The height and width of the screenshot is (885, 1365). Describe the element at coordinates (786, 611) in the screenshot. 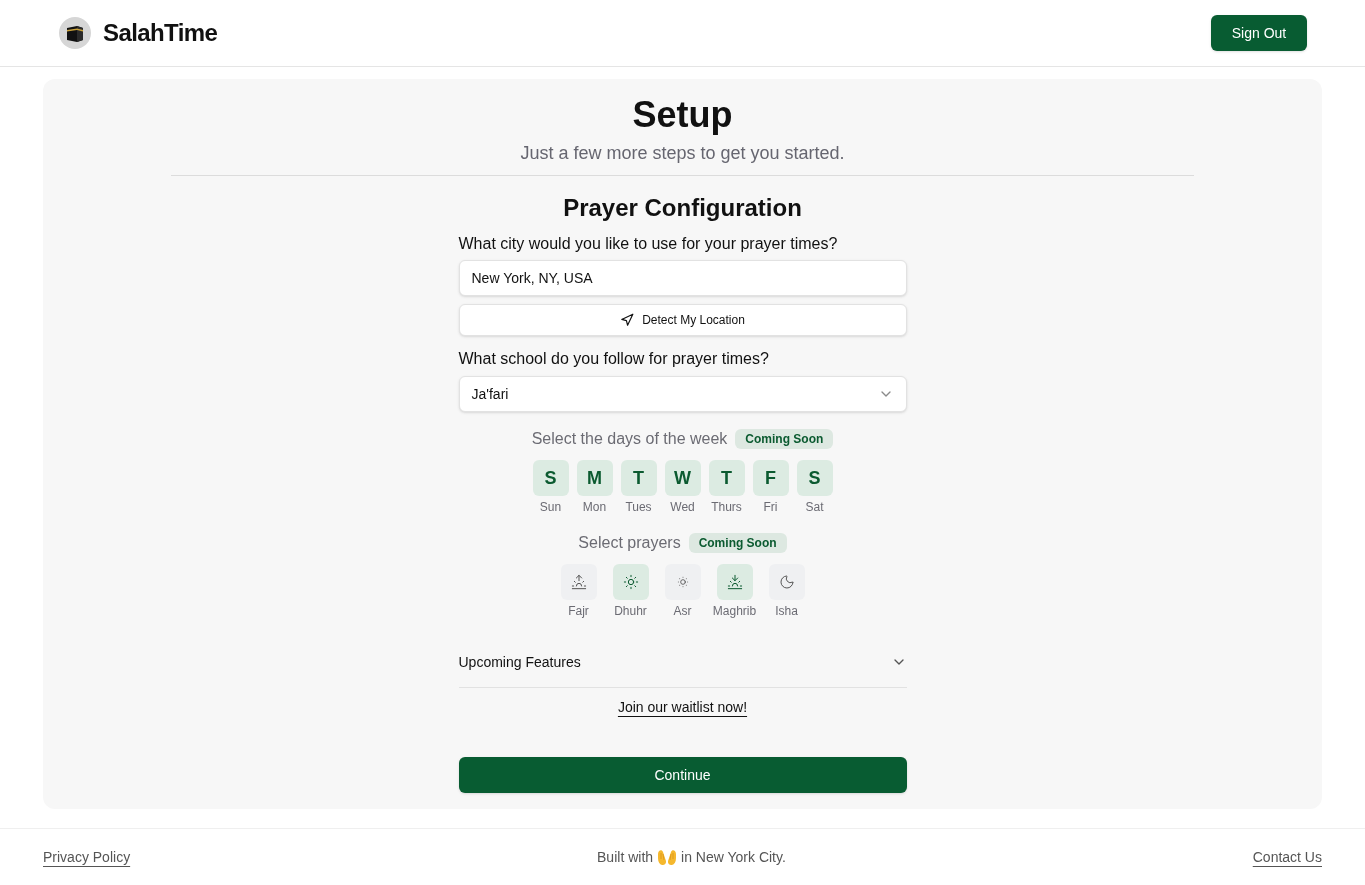

I see `prayer-name: Isha` at that location.